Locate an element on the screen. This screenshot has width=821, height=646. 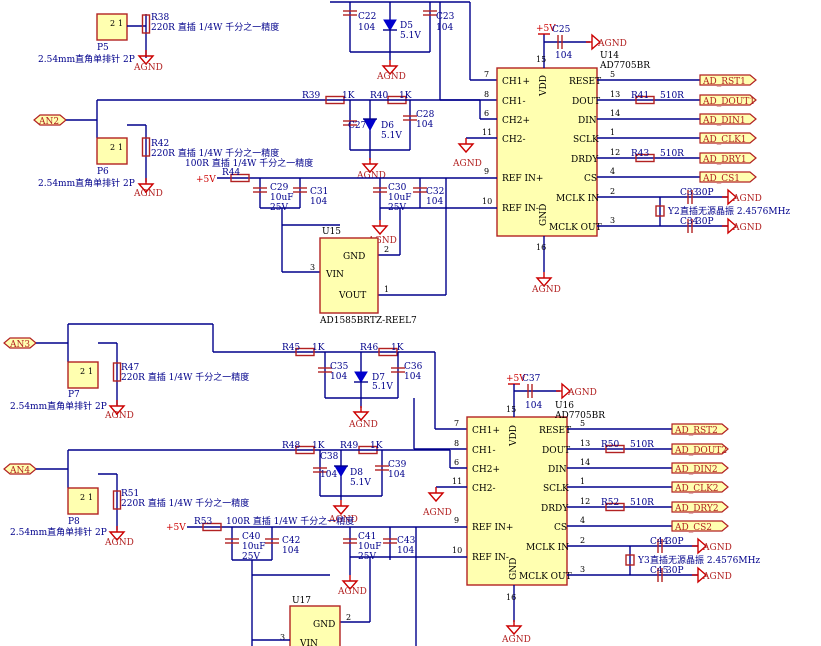
cap-c41-label: C41 is located at coordinates (367, 537).